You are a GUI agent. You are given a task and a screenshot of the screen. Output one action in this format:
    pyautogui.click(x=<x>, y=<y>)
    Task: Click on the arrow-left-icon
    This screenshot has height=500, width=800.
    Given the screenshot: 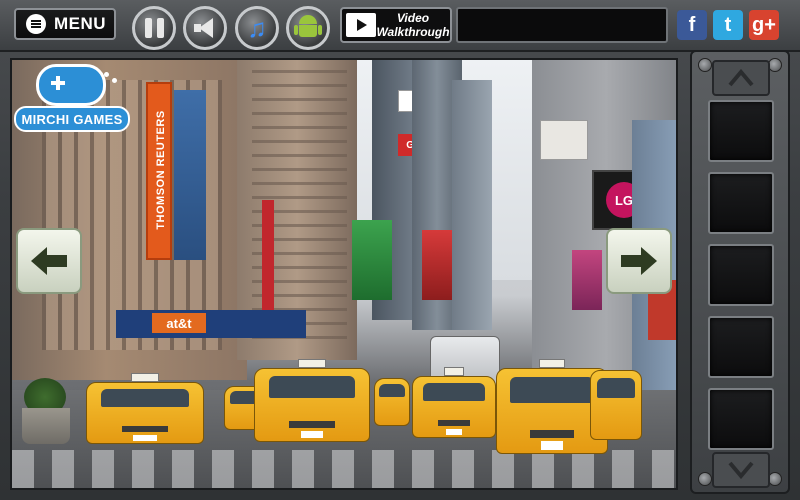 What is the action you would take?
    pyautogui.click(x=49, y=261)
    